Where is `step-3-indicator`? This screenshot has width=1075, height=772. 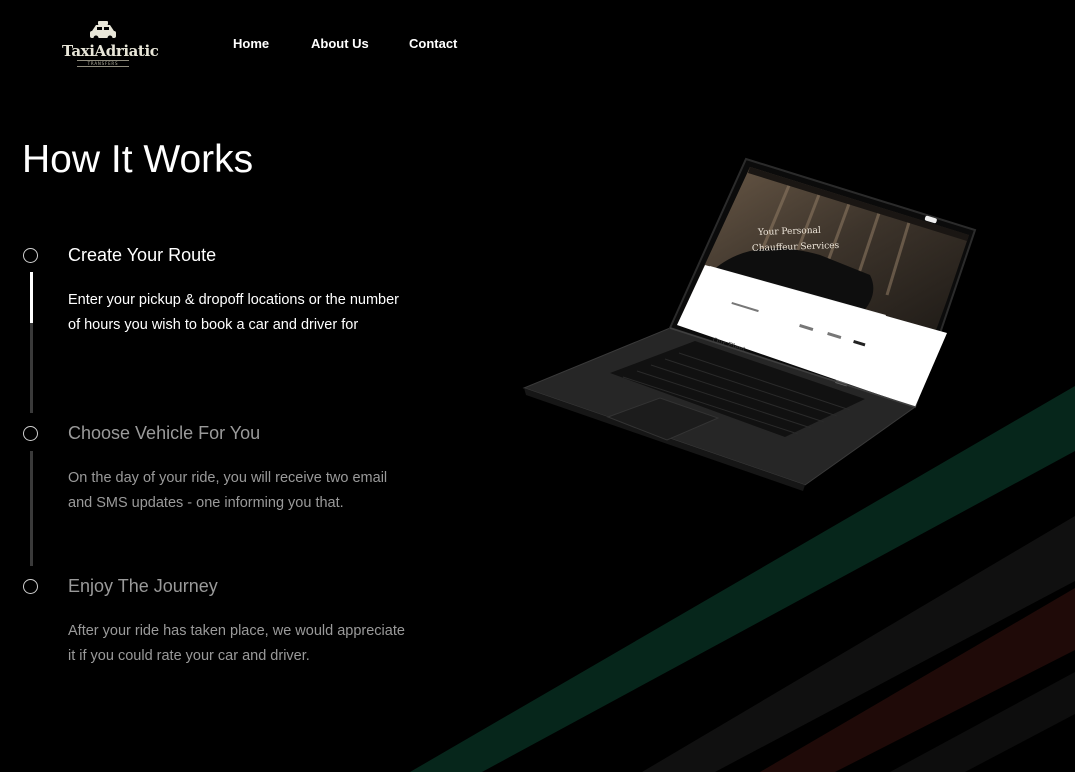 step-3-indicator is located at coordinates (30, 586).